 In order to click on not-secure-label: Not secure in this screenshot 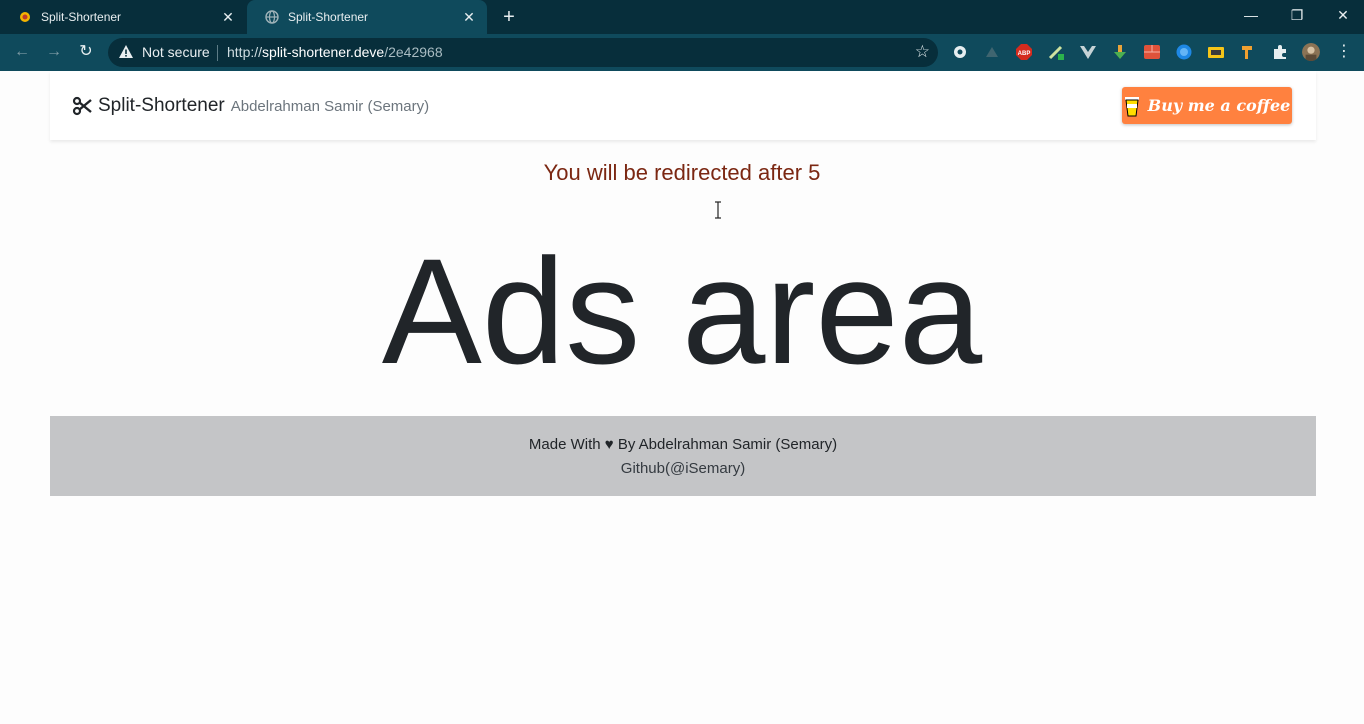, I will do `click(176, 52)`.